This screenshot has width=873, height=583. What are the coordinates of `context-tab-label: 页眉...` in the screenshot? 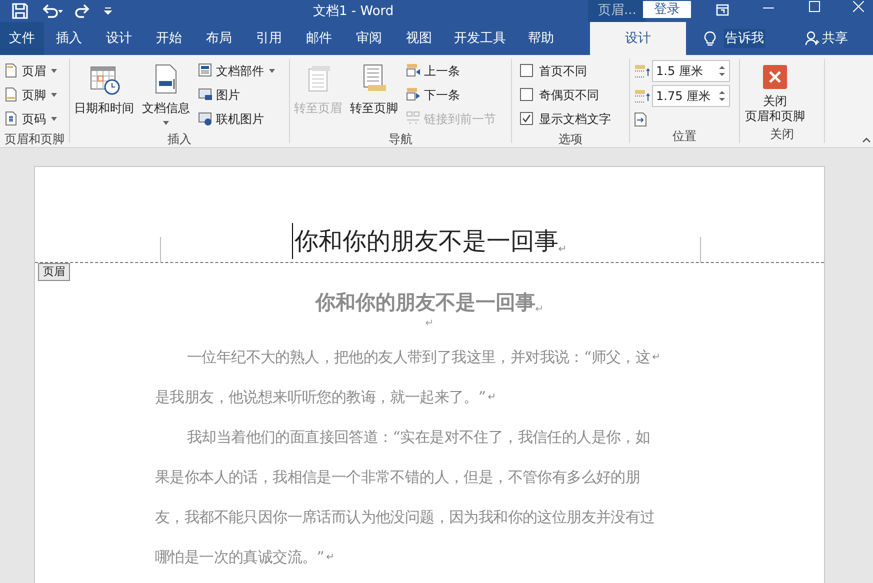 It's located at (617, 11).